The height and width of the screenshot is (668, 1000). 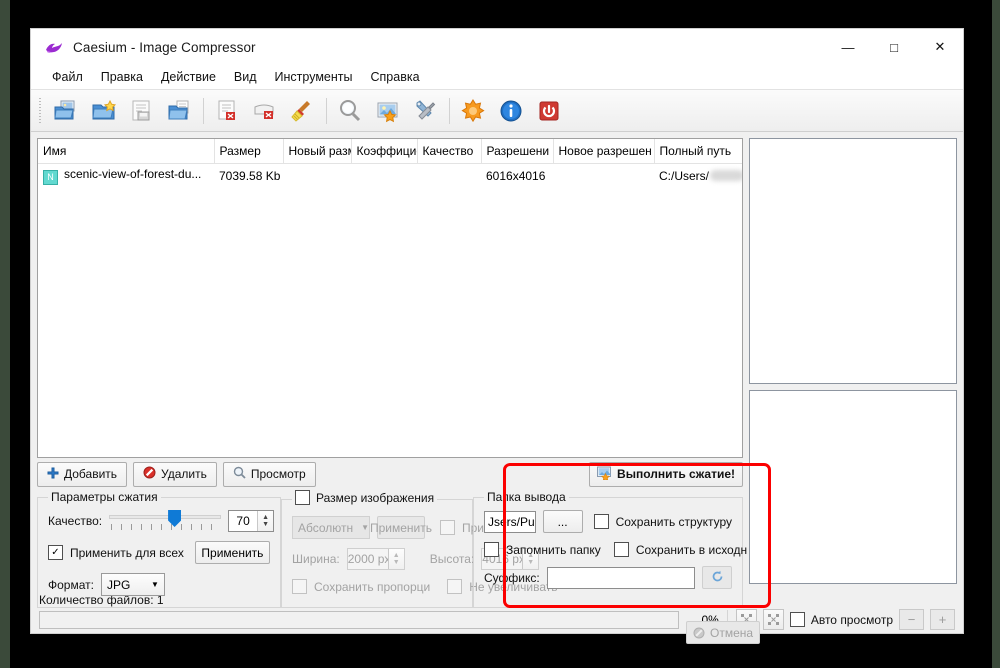 What do you see at coordinates (104, 111) in the screenshot?
I see `add-folder-icon` at bounding box center [104, 111].